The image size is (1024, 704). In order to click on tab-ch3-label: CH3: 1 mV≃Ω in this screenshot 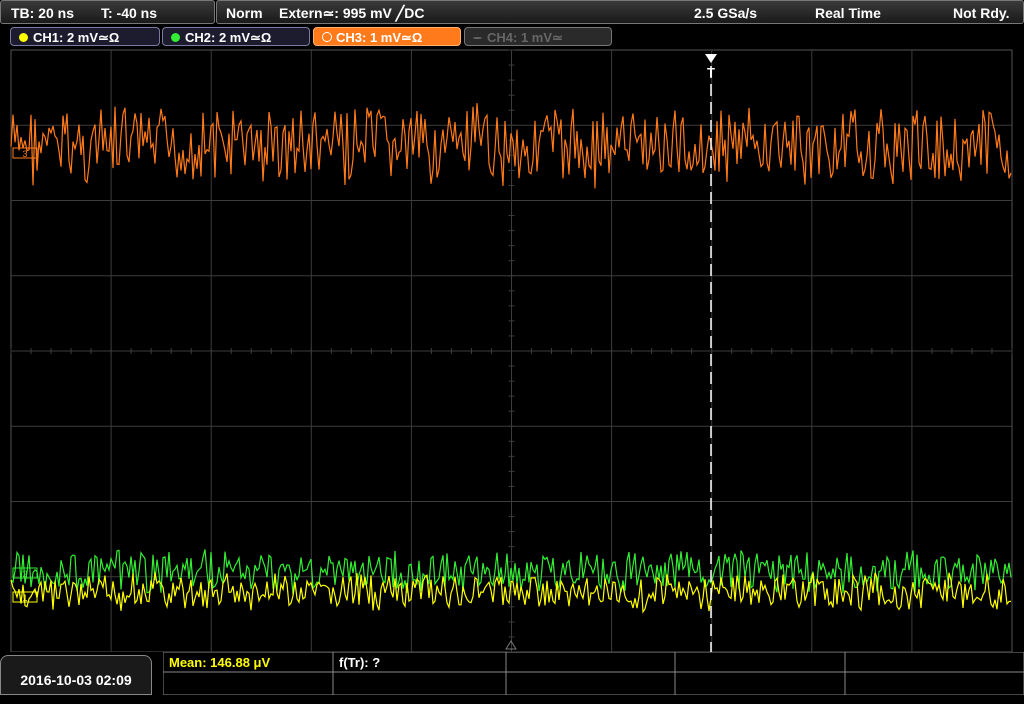, I will do `click(379, 37)`.